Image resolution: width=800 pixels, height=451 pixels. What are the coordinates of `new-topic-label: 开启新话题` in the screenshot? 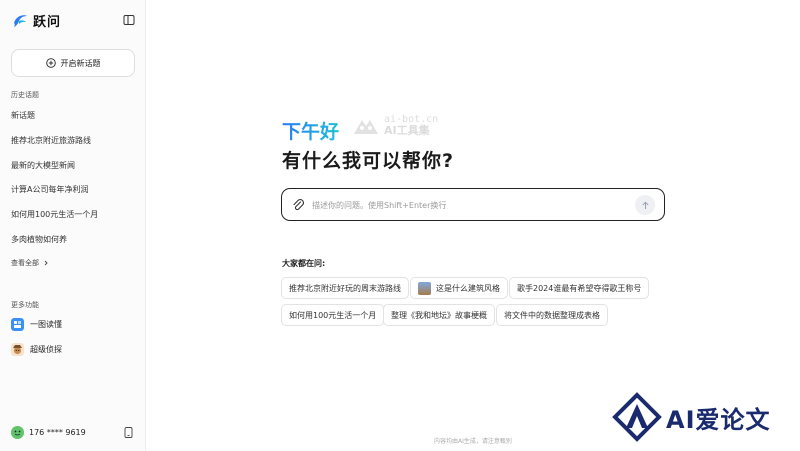 It's located at (80, 63).